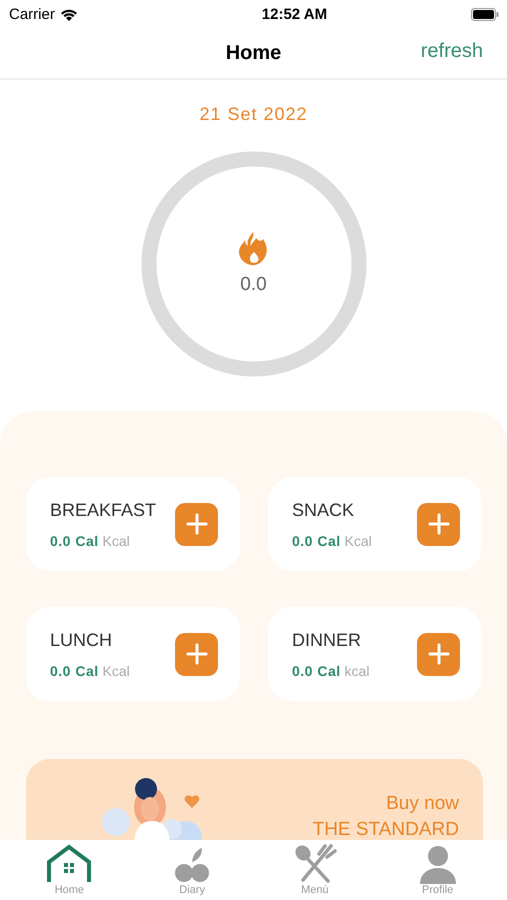  What do you see at coordinates (438, 870) in the screenshot?
I see `tab-item: Profile` at bounding box center [438, 870].